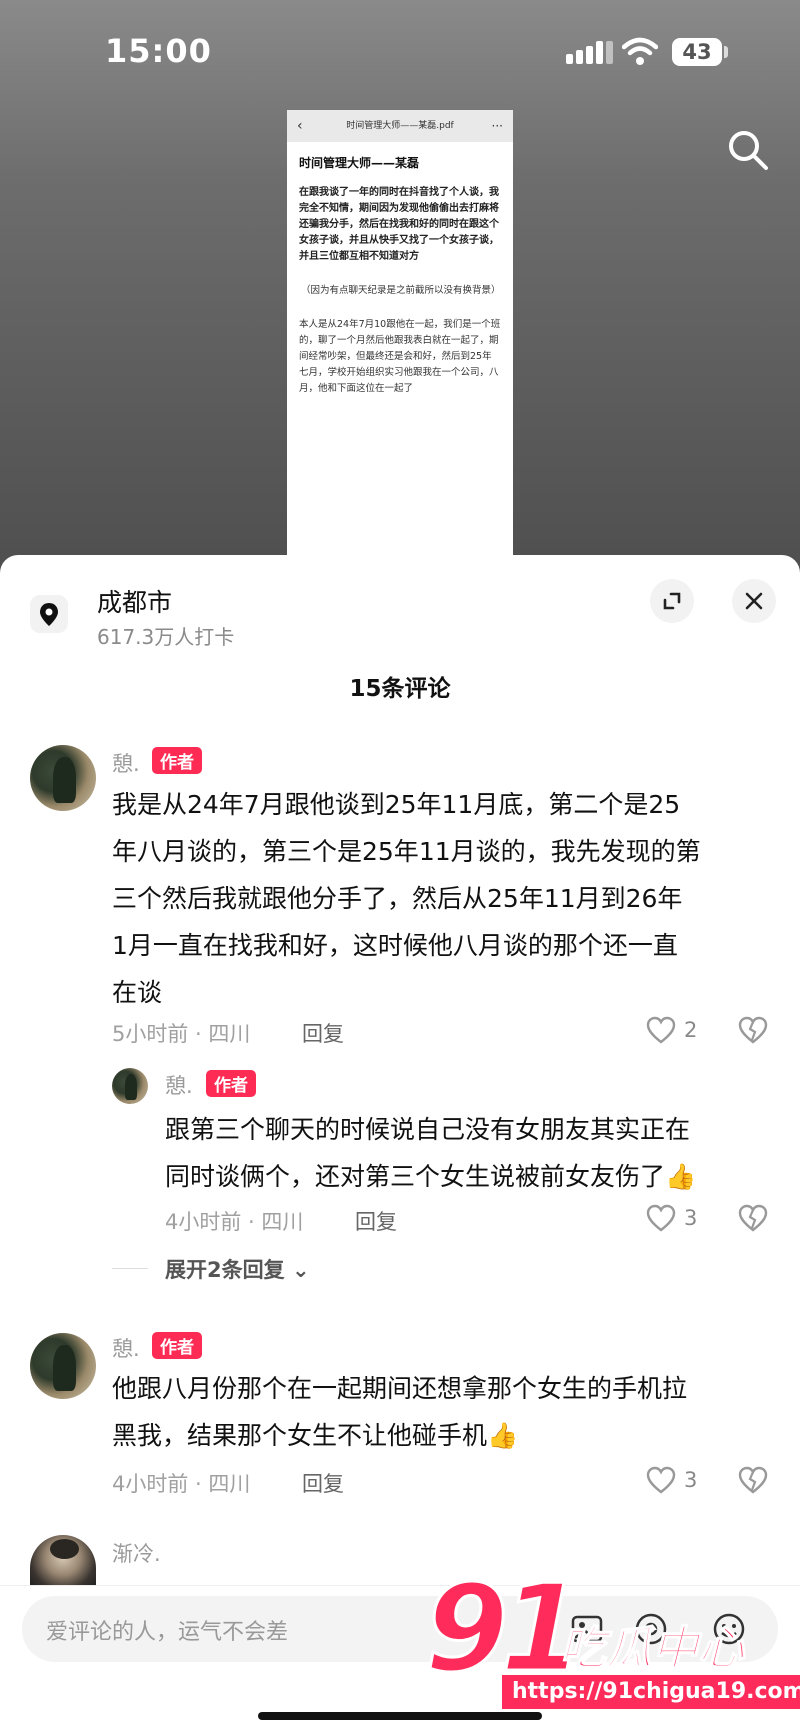  I want to click on like-button: 2, so click(671, 1030).